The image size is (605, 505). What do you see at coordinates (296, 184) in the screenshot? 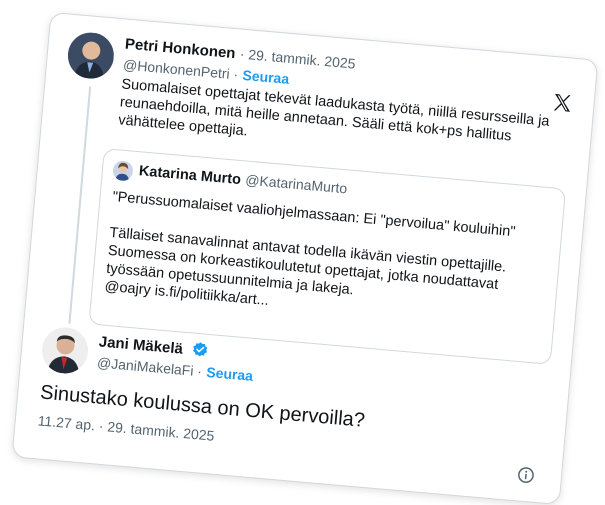
I see `quoted-author-handle: @KatarinaMurto` at bounding box center [296, 184].